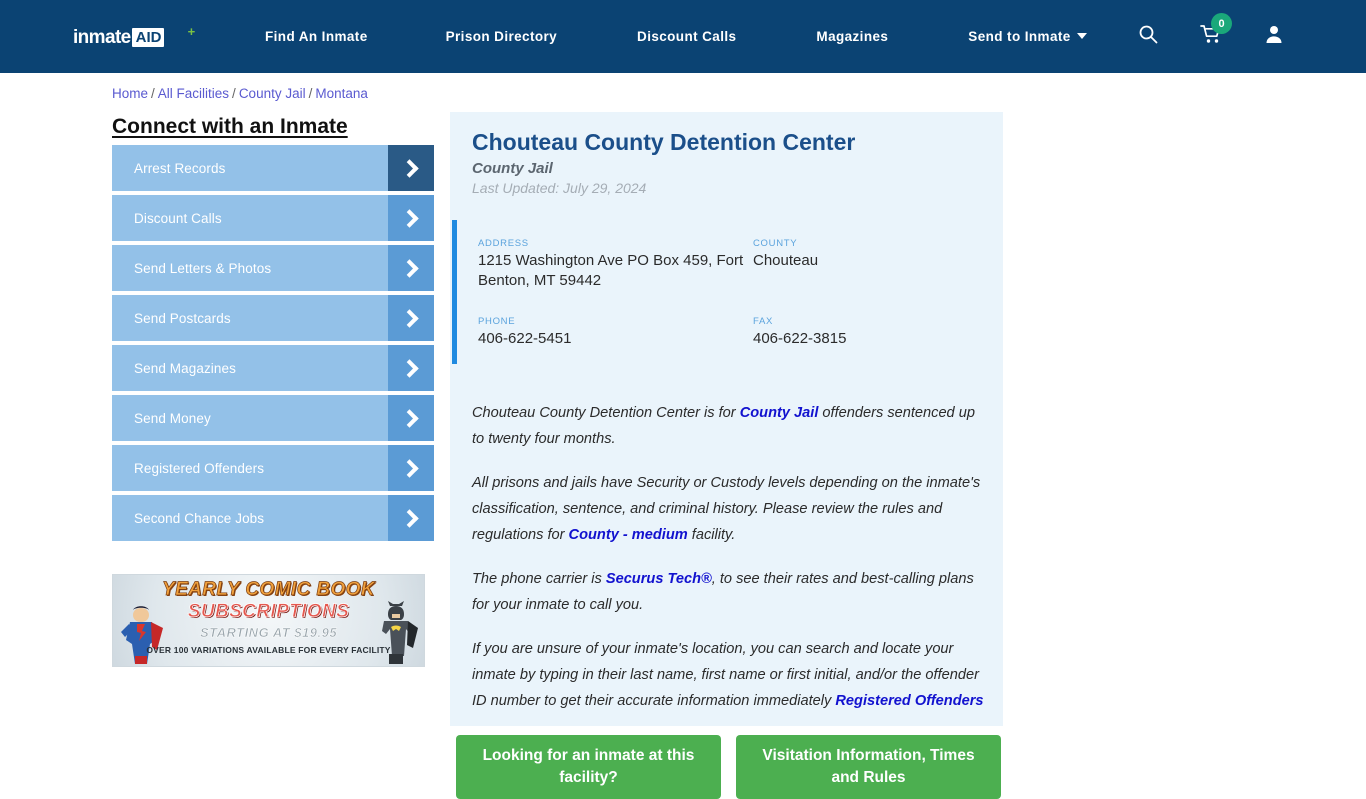 The width and height of the screenshot is (1366, 799). What do you see at coordinates (273, 418) in the screenshot?
I see `sidebar-item-send-money: Send Money` at bounding box center [273, 418].